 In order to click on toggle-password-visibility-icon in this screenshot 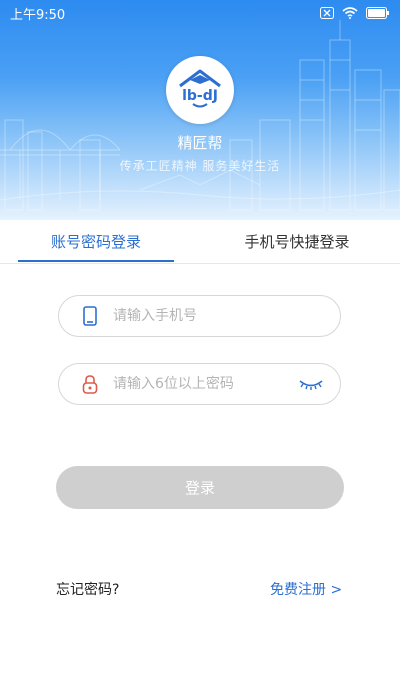, I will do `click(311, 384)`.